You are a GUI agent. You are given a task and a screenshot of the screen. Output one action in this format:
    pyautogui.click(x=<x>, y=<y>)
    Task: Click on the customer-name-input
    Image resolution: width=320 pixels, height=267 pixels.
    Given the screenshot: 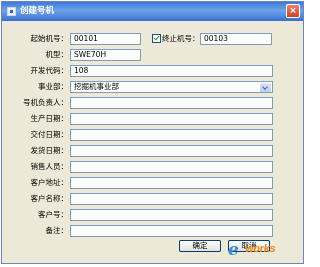 What is the action you would take?
    pyautogui.click(x=171, y=199)
    